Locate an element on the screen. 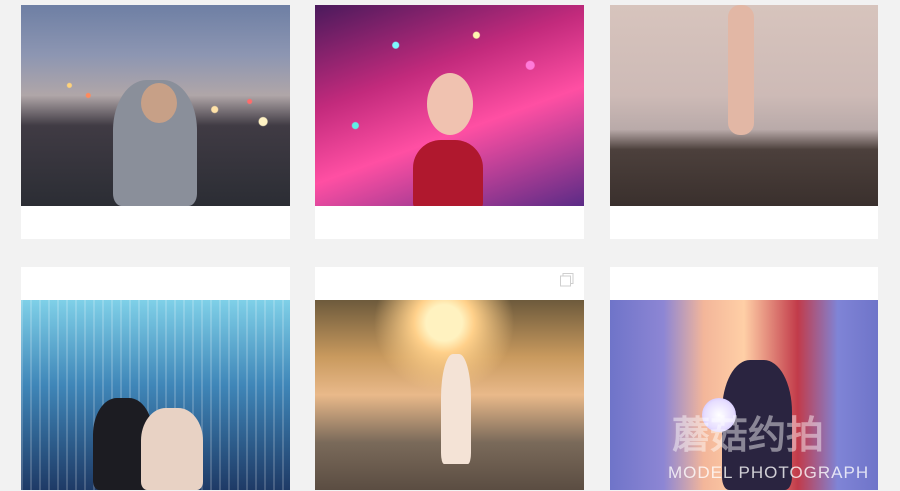 The image size is (900, 491). watermark-logo: 蘑菇约拍 is located at coordinates (748, 436).